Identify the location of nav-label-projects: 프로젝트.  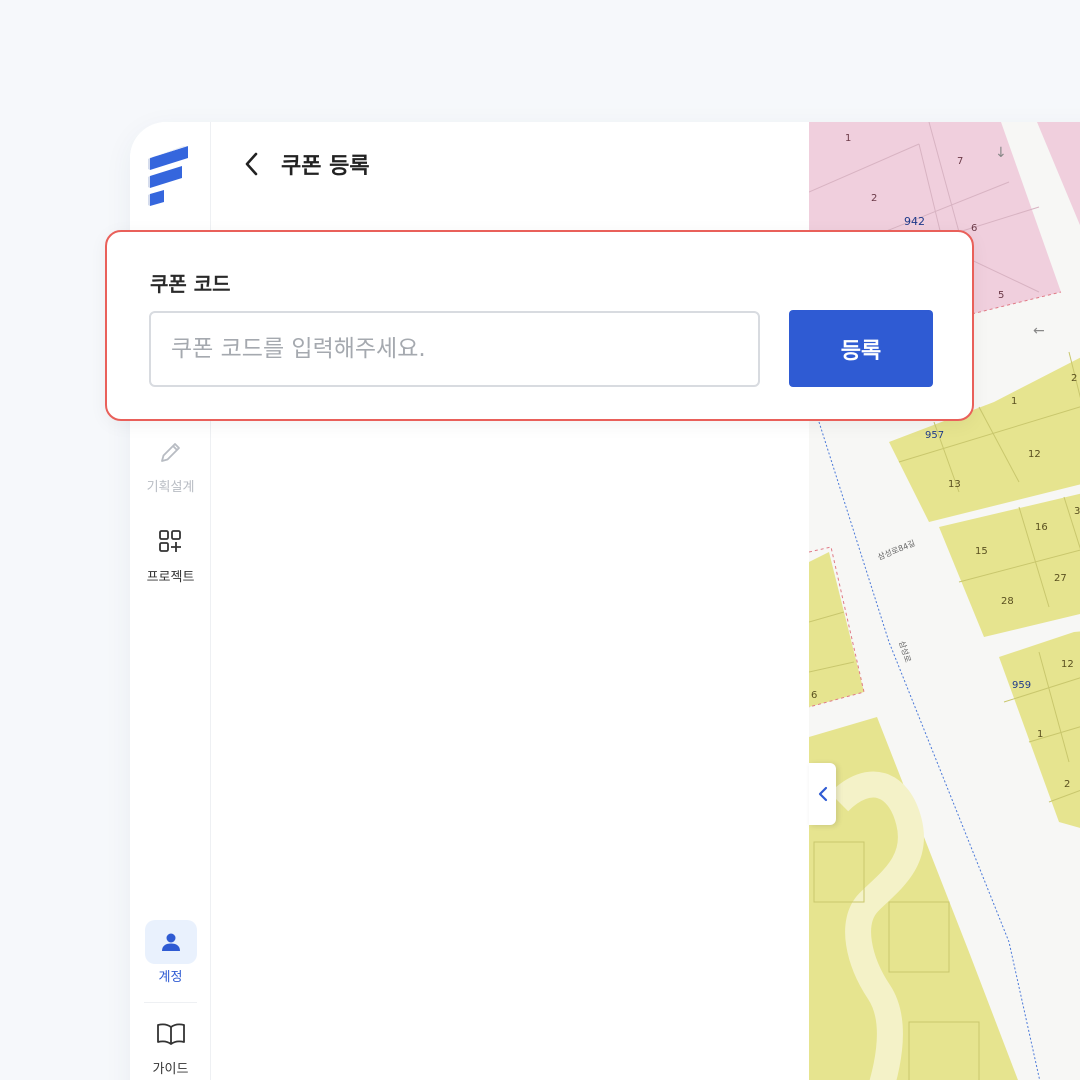
(170, 577).